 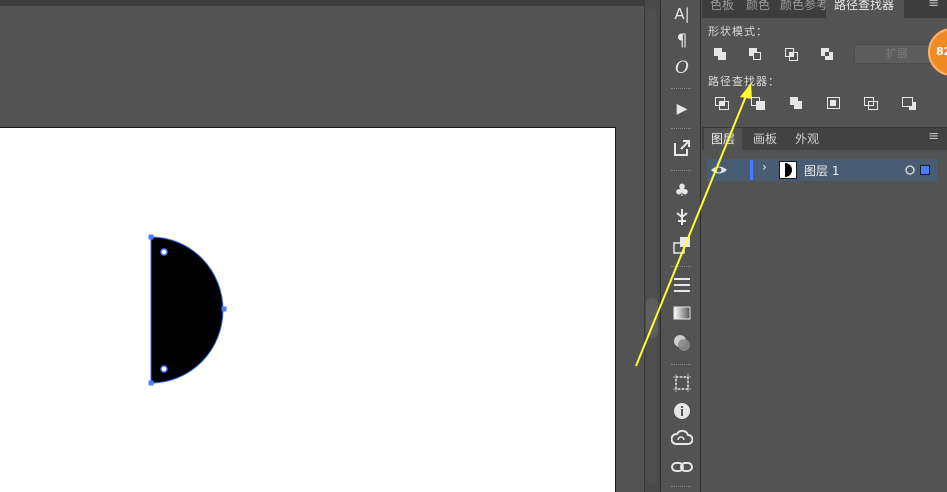 What do you see at coordinates (151, 383) in the screenshot?
I see `anchor-point-bottom` at bounding box center [151, 383].